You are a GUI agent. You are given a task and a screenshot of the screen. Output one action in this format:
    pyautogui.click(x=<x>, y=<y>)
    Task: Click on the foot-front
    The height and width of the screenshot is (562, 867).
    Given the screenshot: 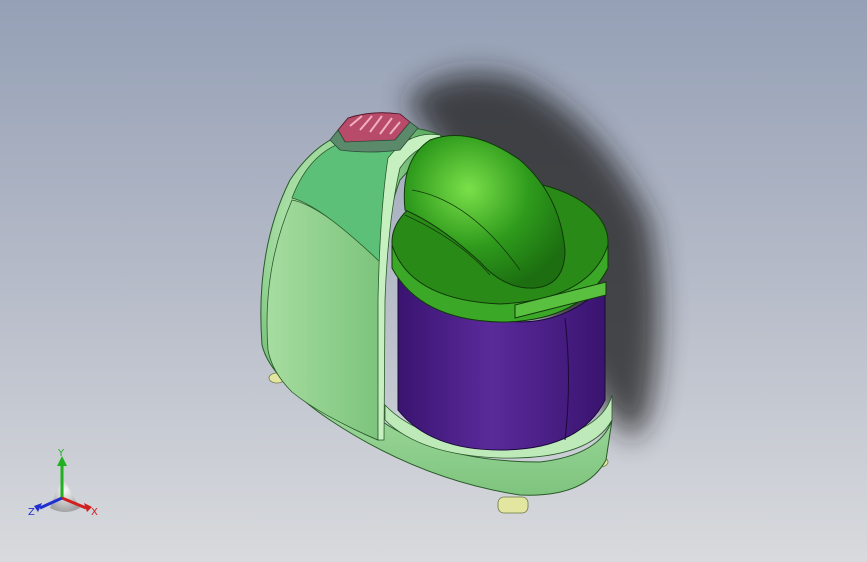 What is the action you would take?
    pyautogui.click(x=513, y=505)
    